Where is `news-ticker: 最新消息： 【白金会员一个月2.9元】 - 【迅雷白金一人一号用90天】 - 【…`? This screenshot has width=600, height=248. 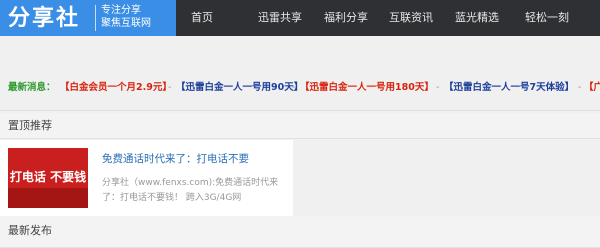 news-ticker: 最新消息： 【白金会员一个月2.9元】 - 【迅雷白金一人一号用90天】 - 【… is located at coordinates (300, 88).